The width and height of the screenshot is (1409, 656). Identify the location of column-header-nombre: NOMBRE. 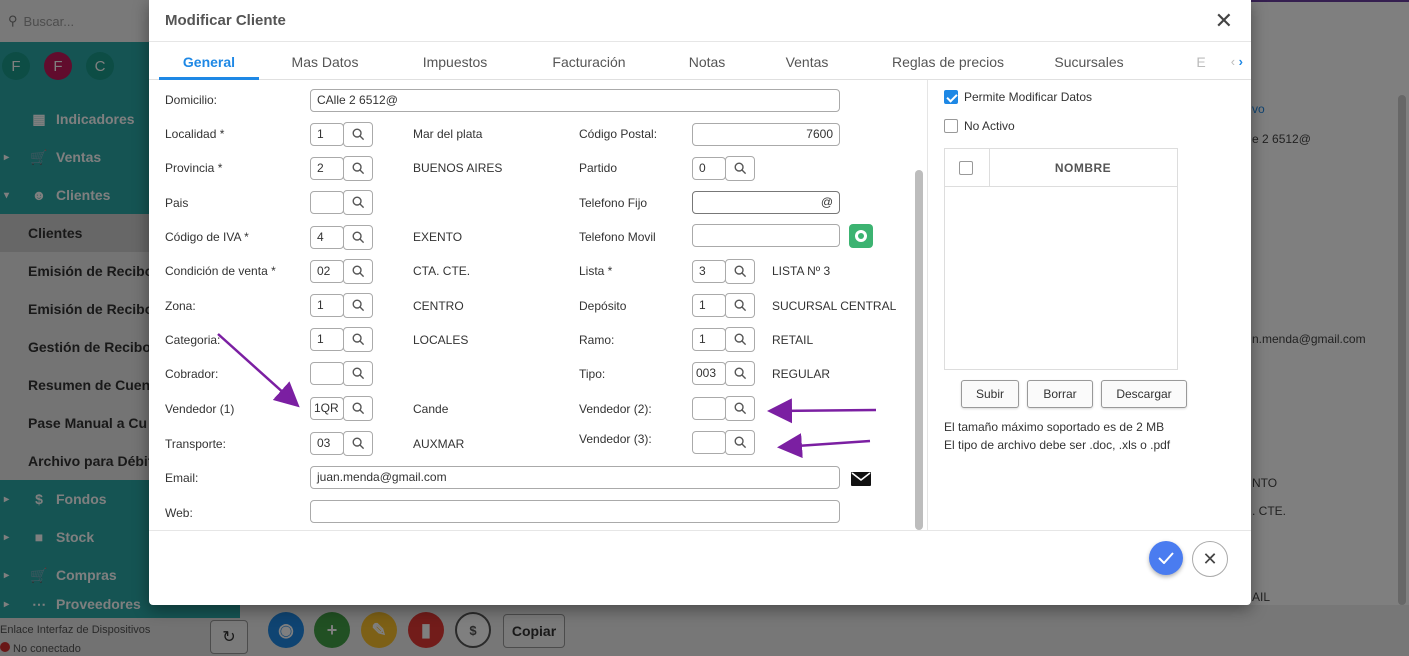
(1083, 168).